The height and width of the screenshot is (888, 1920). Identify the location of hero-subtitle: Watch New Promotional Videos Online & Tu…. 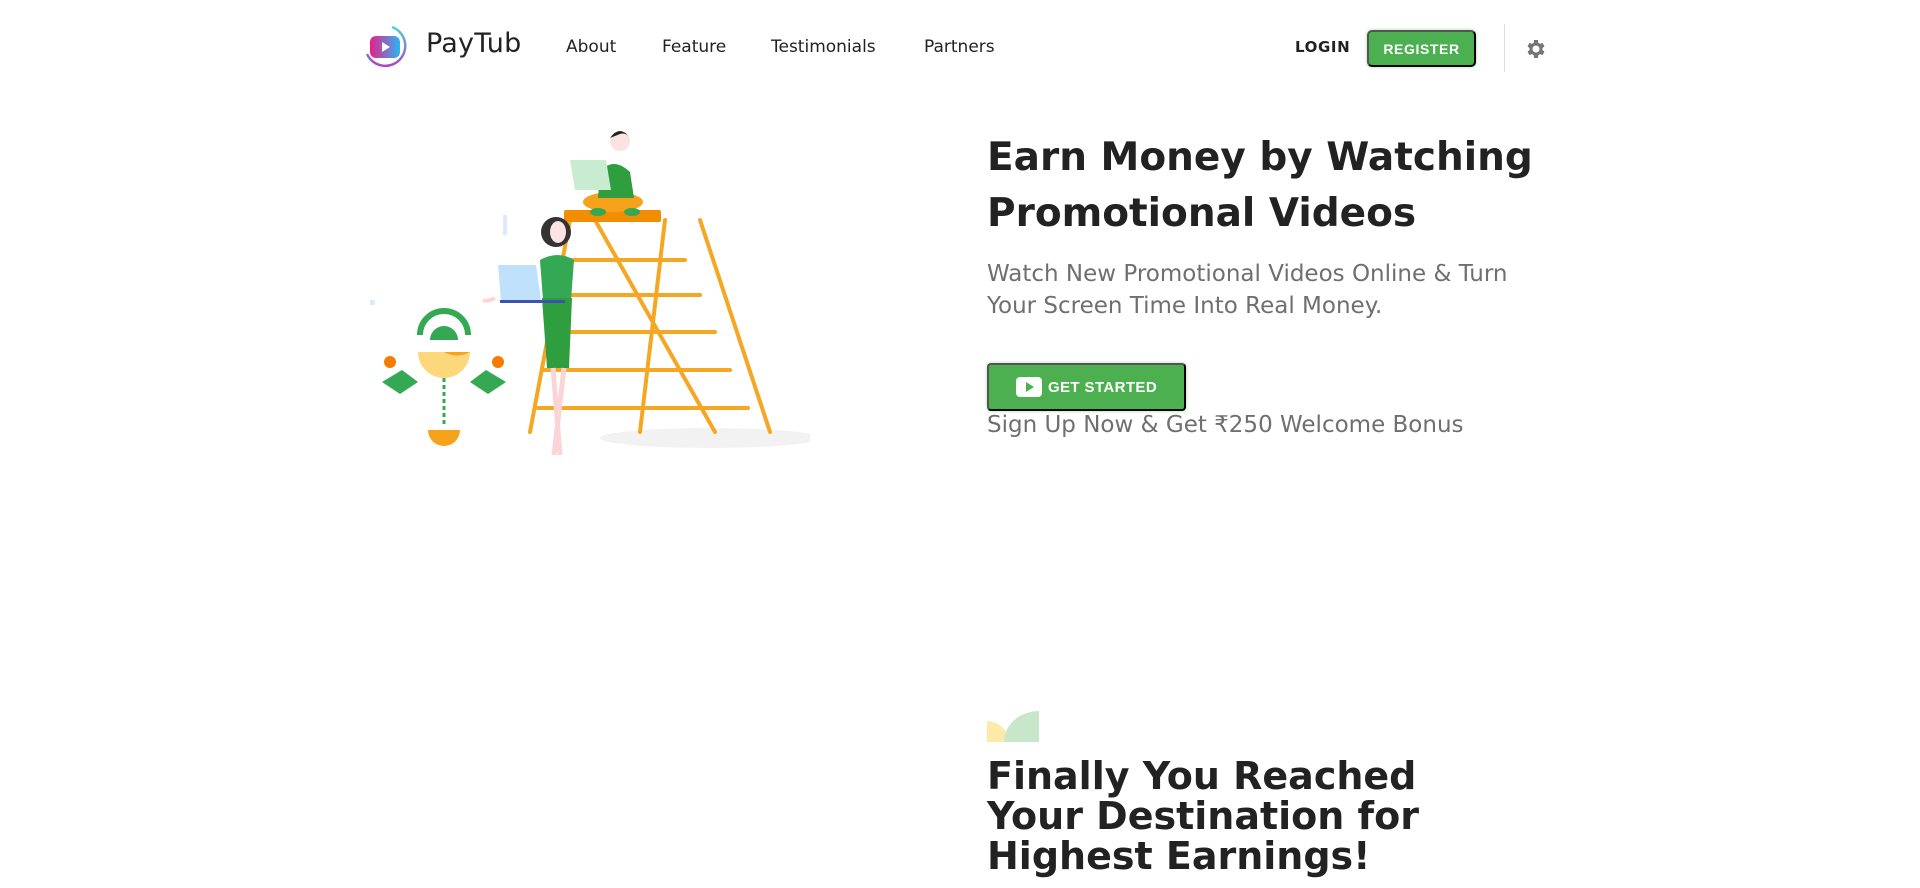
(1247, 290).